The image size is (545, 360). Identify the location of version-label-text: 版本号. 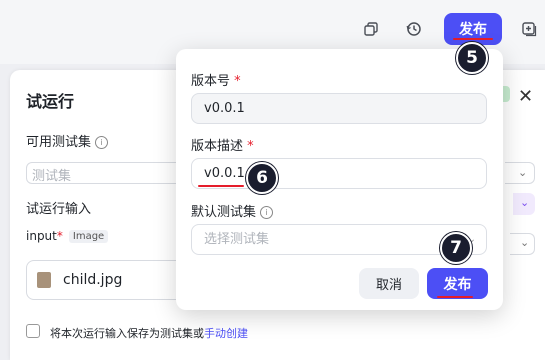
(211, 81).